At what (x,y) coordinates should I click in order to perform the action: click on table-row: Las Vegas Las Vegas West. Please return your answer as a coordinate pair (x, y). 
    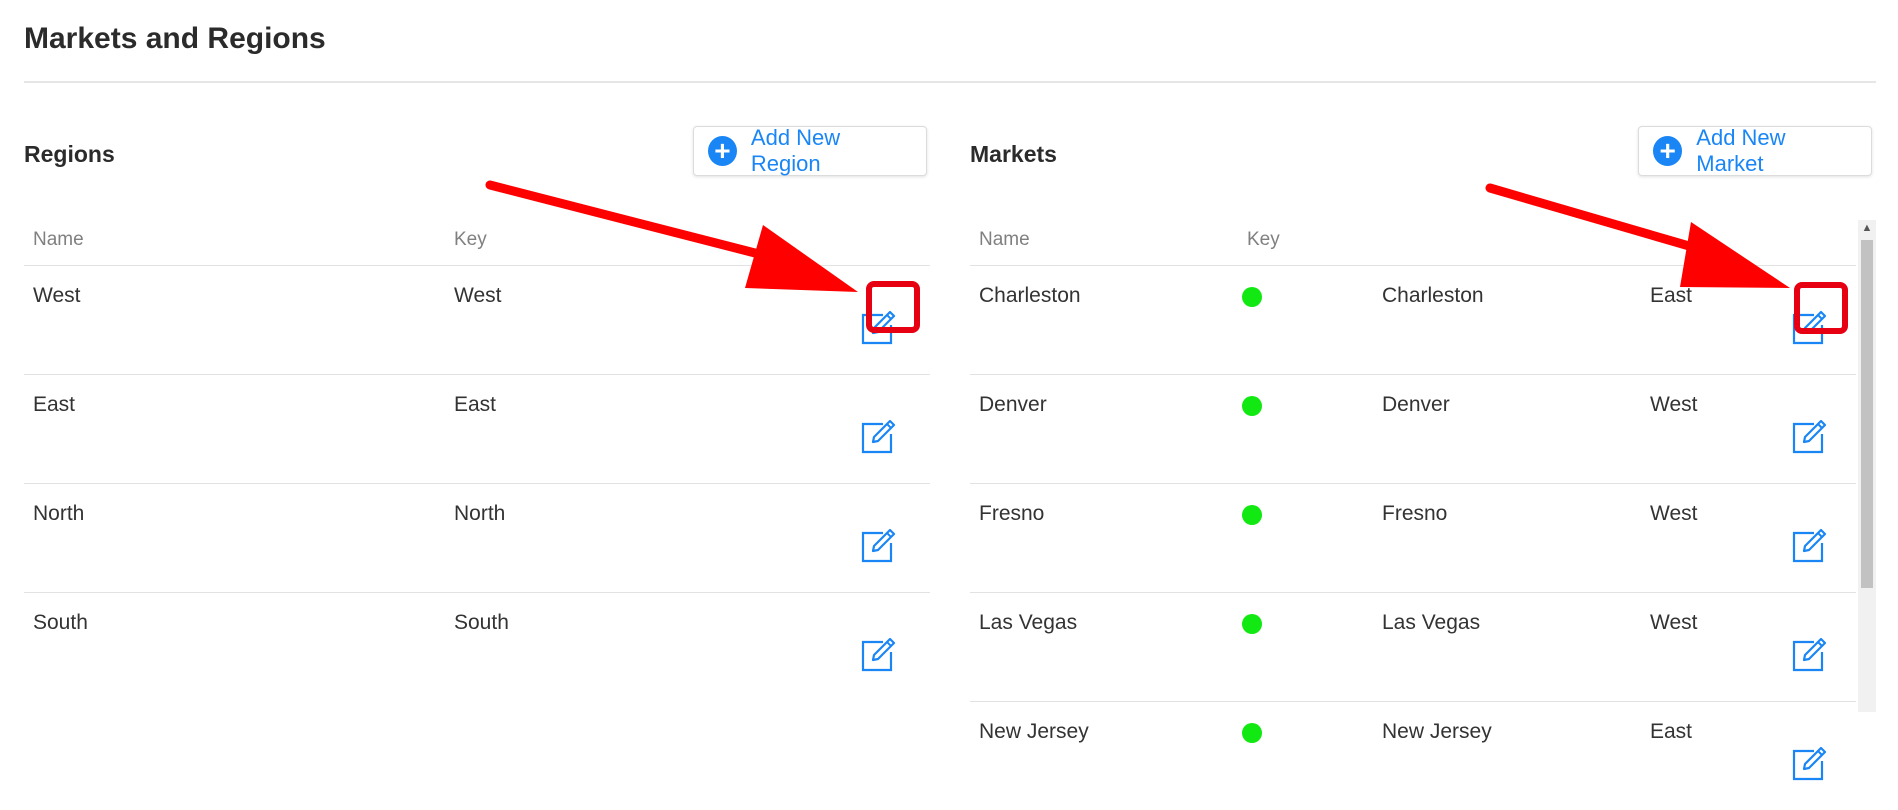
    Looking at the image, I should click on (1413, 647).